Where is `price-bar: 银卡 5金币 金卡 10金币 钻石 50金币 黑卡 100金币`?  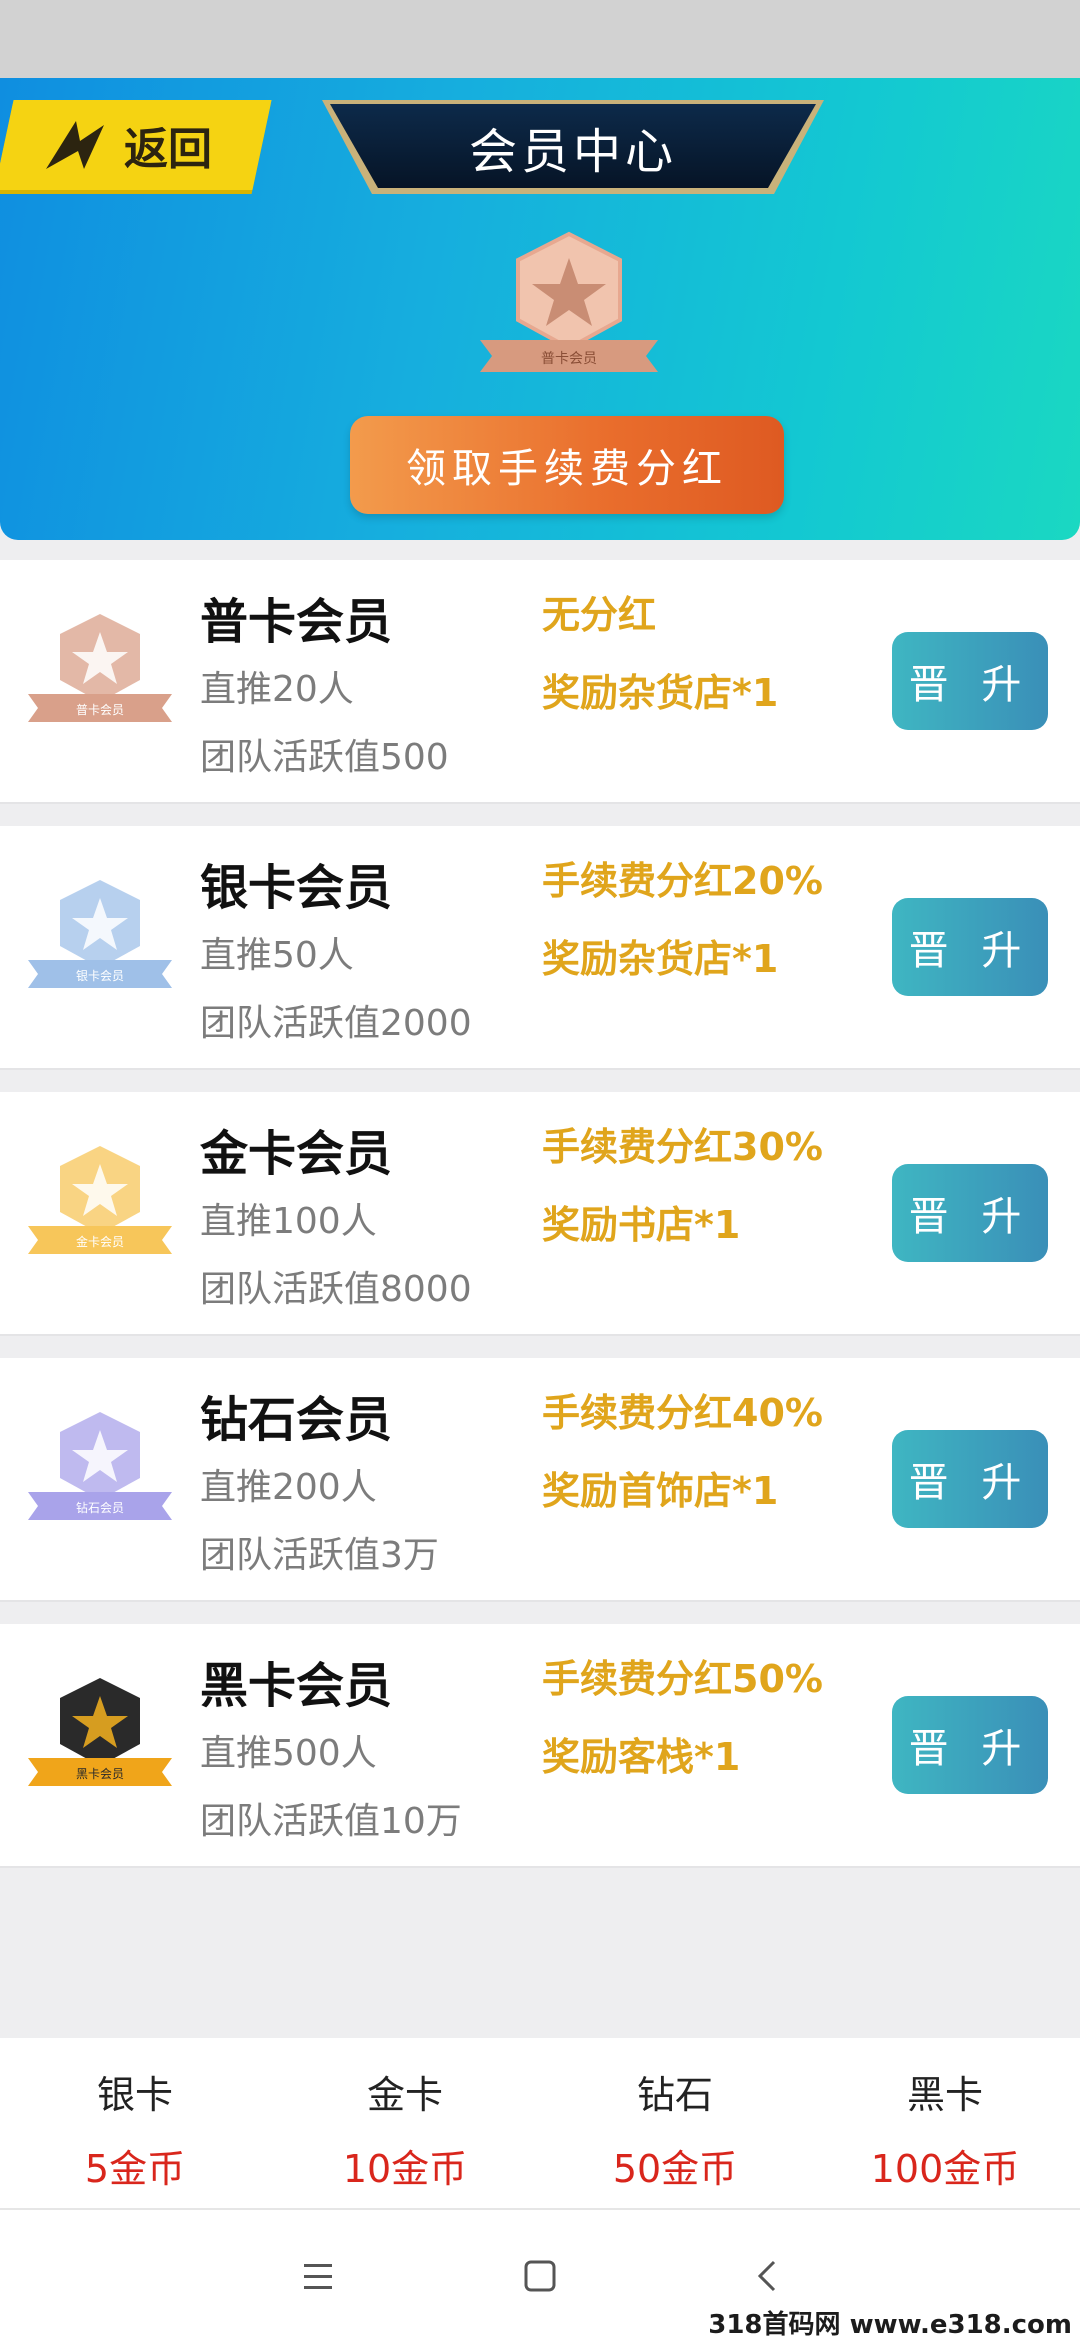
price-bar: 银卡 5金币 金卡 10金币 钻石 50金币 黑卡 100金币 is located at coordinates (540, 2124).